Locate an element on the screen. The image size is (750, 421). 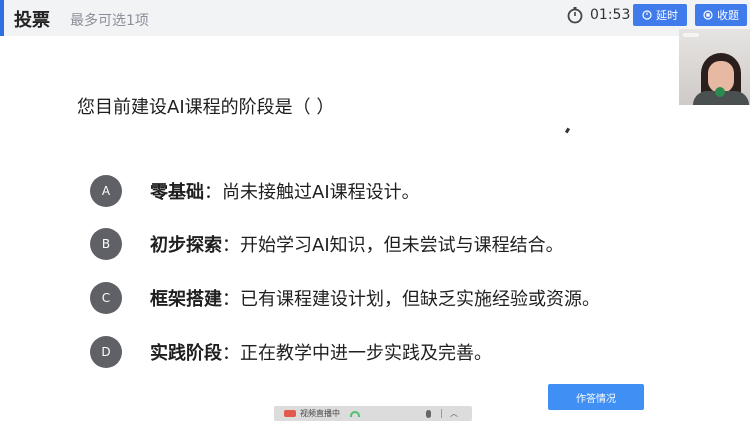
stopwatch-icon is located at coordinates (575, 15).